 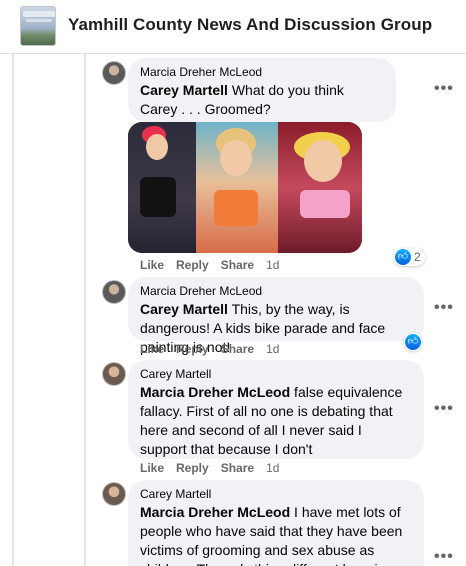 I want to click on reaction-badge: 👍︎ 2, so click(x=409, y=257).